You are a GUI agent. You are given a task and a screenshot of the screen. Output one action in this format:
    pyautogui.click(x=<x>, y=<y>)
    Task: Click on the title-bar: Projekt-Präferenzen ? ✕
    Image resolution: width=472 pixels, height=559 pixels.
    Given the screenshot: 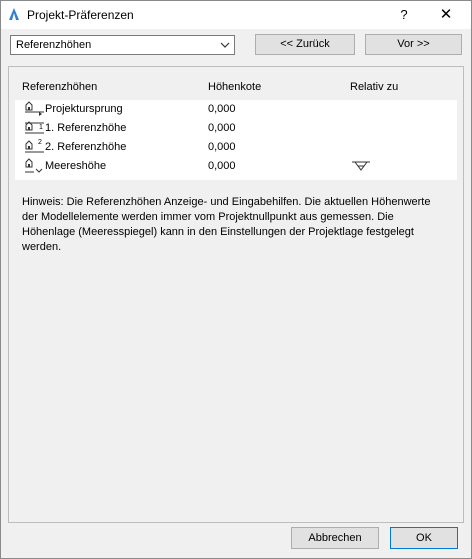 What is the action you would take?
    pyautogui.click(x=236, y=15)
    